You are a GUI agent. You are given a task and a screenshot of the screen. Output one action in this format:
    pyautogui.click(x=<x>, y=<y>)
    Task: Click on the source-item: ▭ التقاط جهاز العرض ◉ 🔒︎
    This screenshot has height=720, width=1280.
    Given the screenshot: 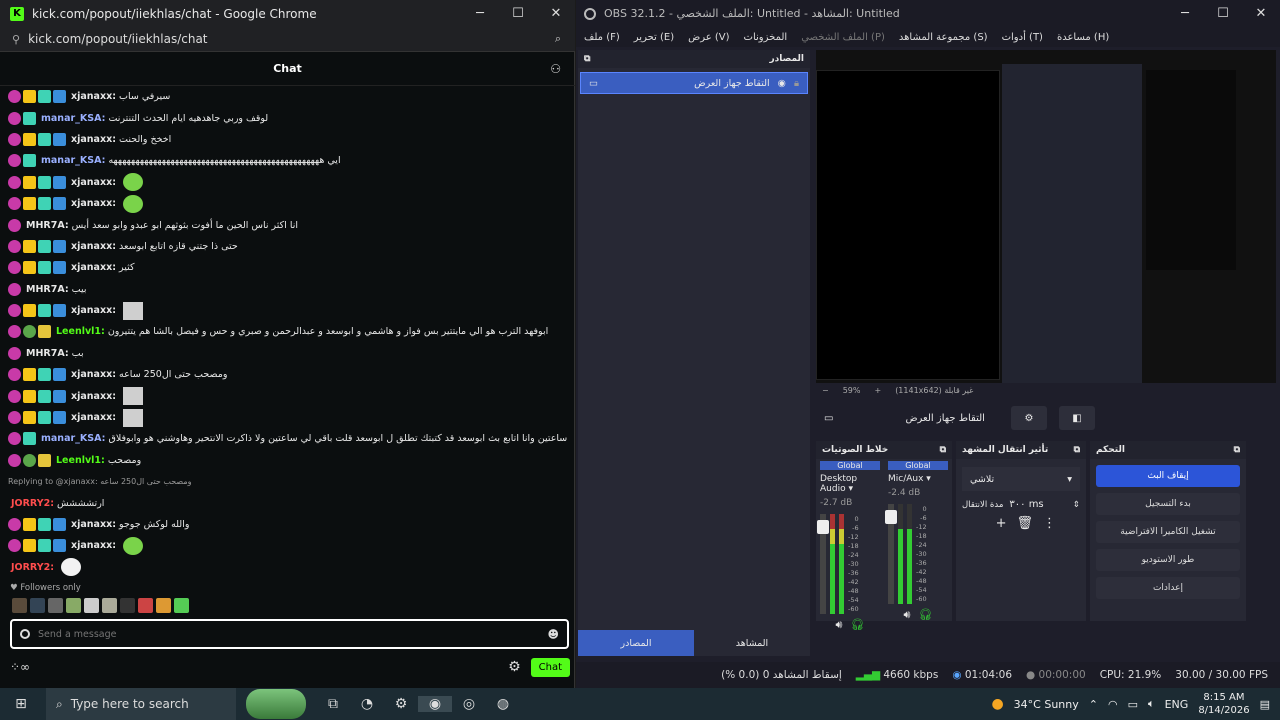 What is the action you would take?
    pyautogui.click(x=694, y=83)
    